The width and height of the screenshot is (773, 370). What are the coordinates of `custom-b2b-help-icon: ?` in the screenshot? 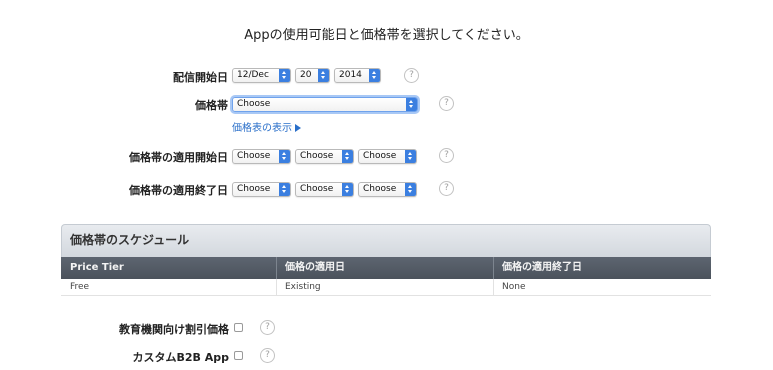 It's located at (267, 355).